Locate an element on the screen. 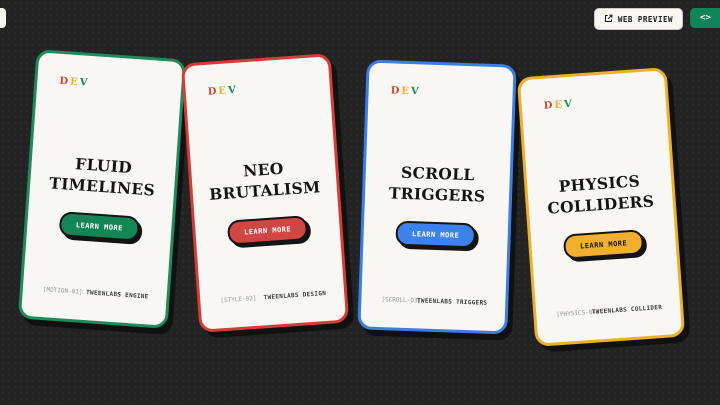 This screenshot has height=405, width=720. top-action-bar: WEB PREVIEW <> is located at coordinates (656, 19).